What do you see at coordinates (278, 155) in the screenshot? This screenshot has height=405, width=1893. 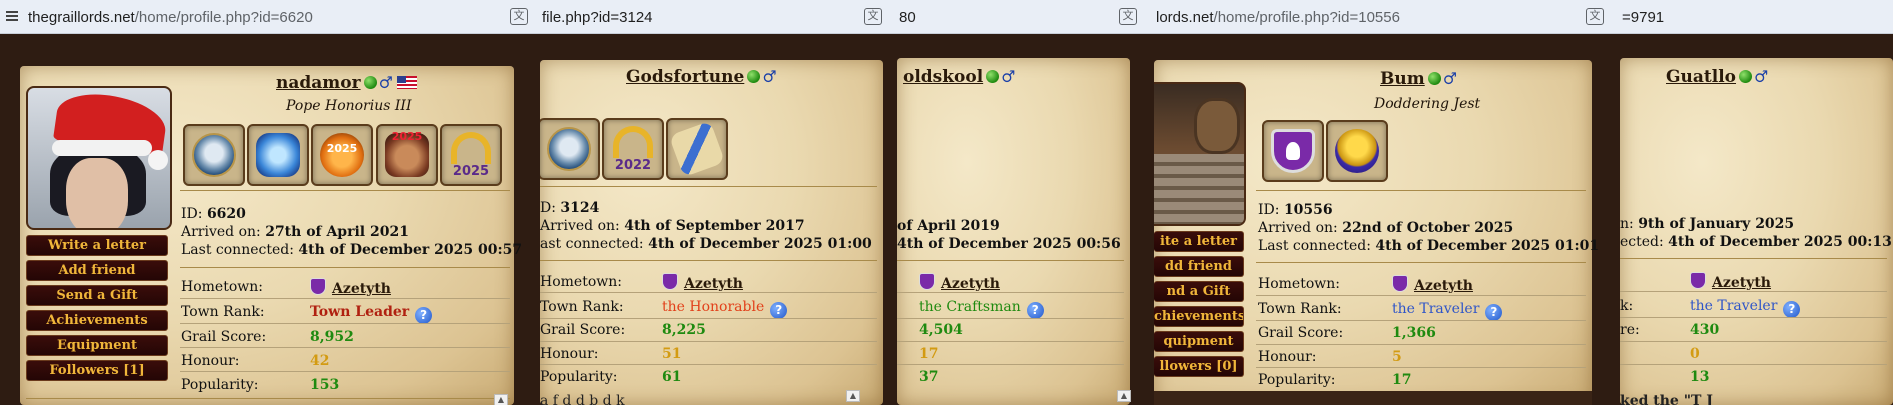 I see `ice-crystal-badge-icon` at bounding box center [278, 155].